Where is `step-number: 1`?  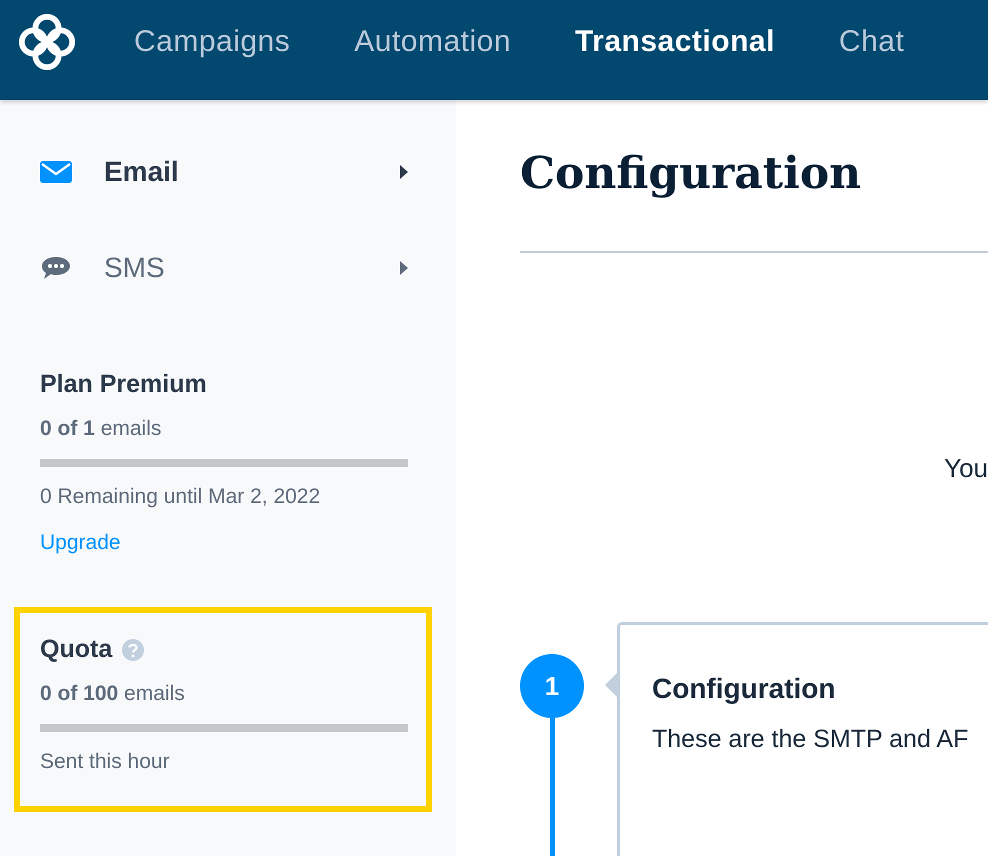
step-number: 1 is located at coordinates (552, 686).